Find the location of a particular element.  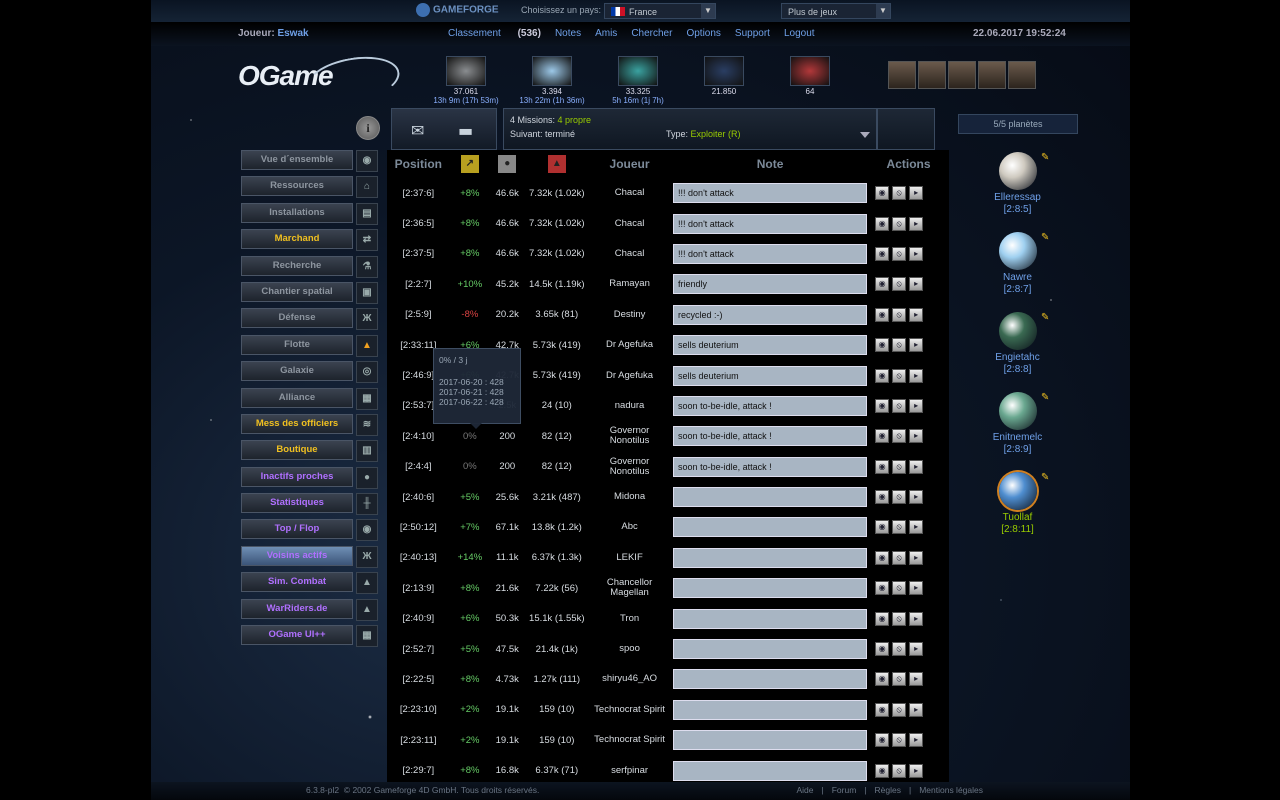

resource-deuterium: 33.325 5h 16m (1j 7h) is located at coordinates (638, 80).